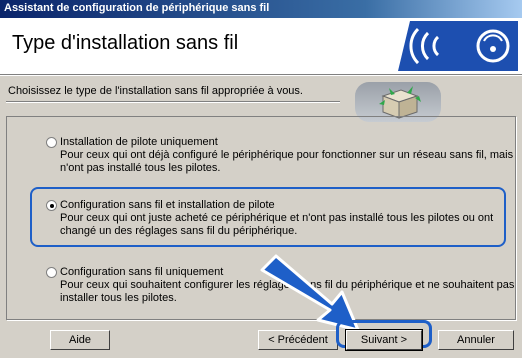 This screenshot has width=522, height=358. What do you see at coordinates (51, 272) in the screenshot?
I see `radio-wireless-only` at bounding box center [51, 272].